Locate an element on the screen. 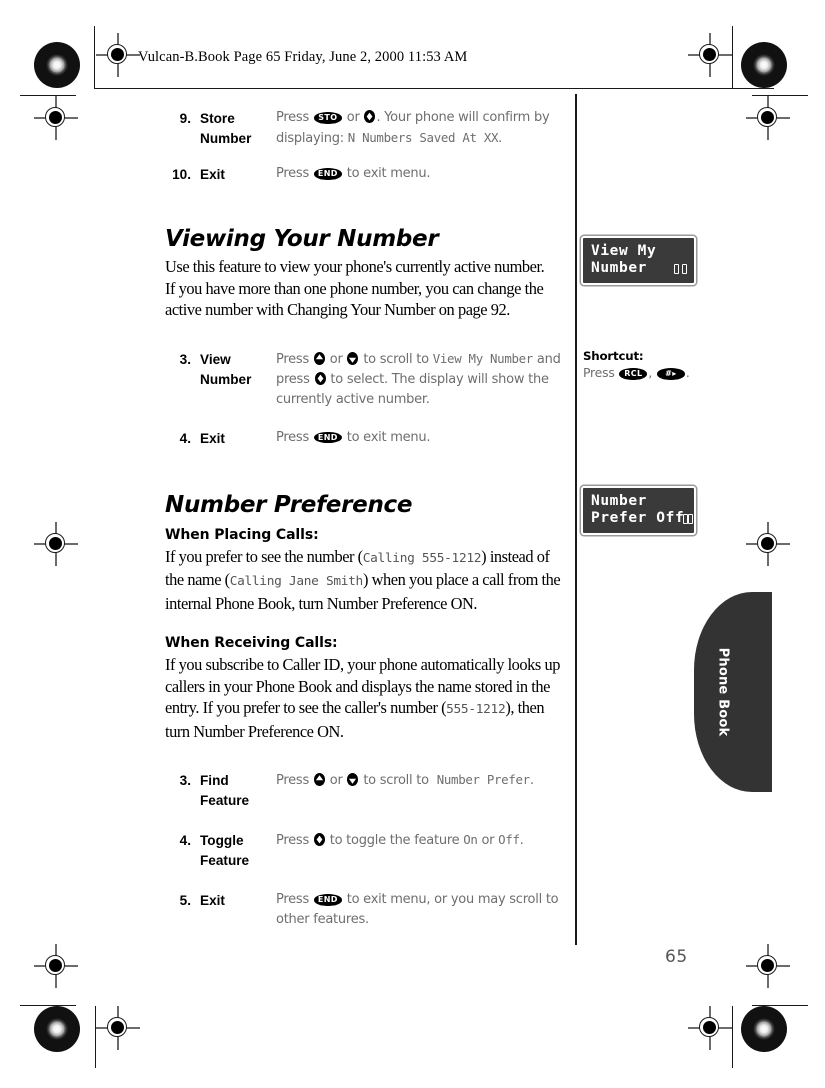 This screenshot has height=1088, width=825. phone-book-icon is located at coordinates (680, 268).